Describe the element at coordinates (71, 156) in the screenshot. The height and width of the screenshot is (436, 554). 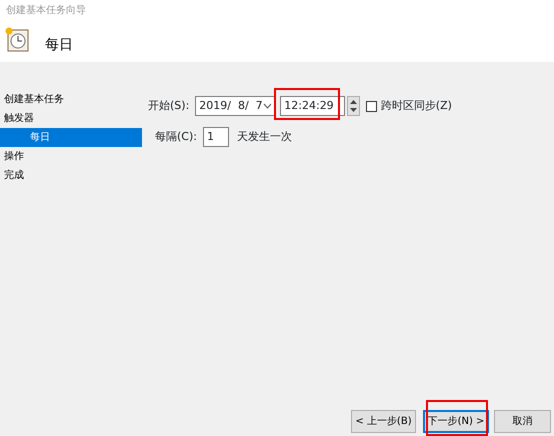
I see `sidebar-item: 操作` at that location.